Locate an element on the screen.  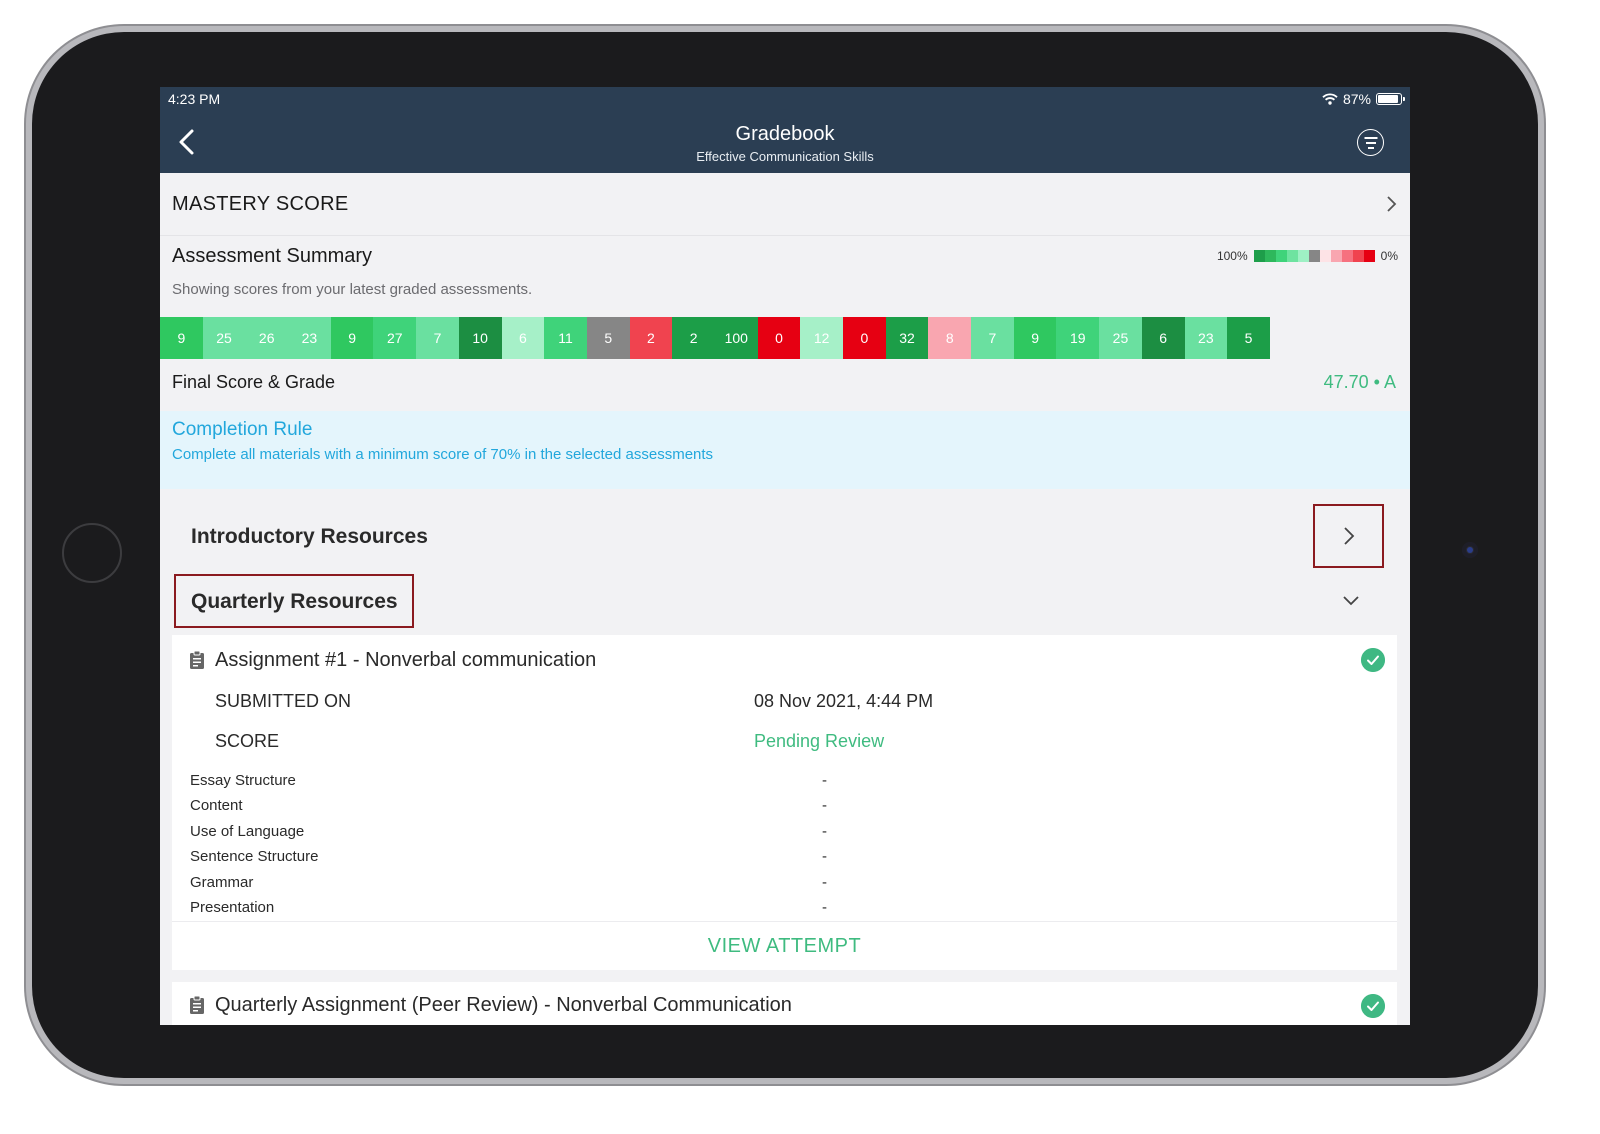
completion-rule-title: Completion Rule is located at coordinates (242, 429).